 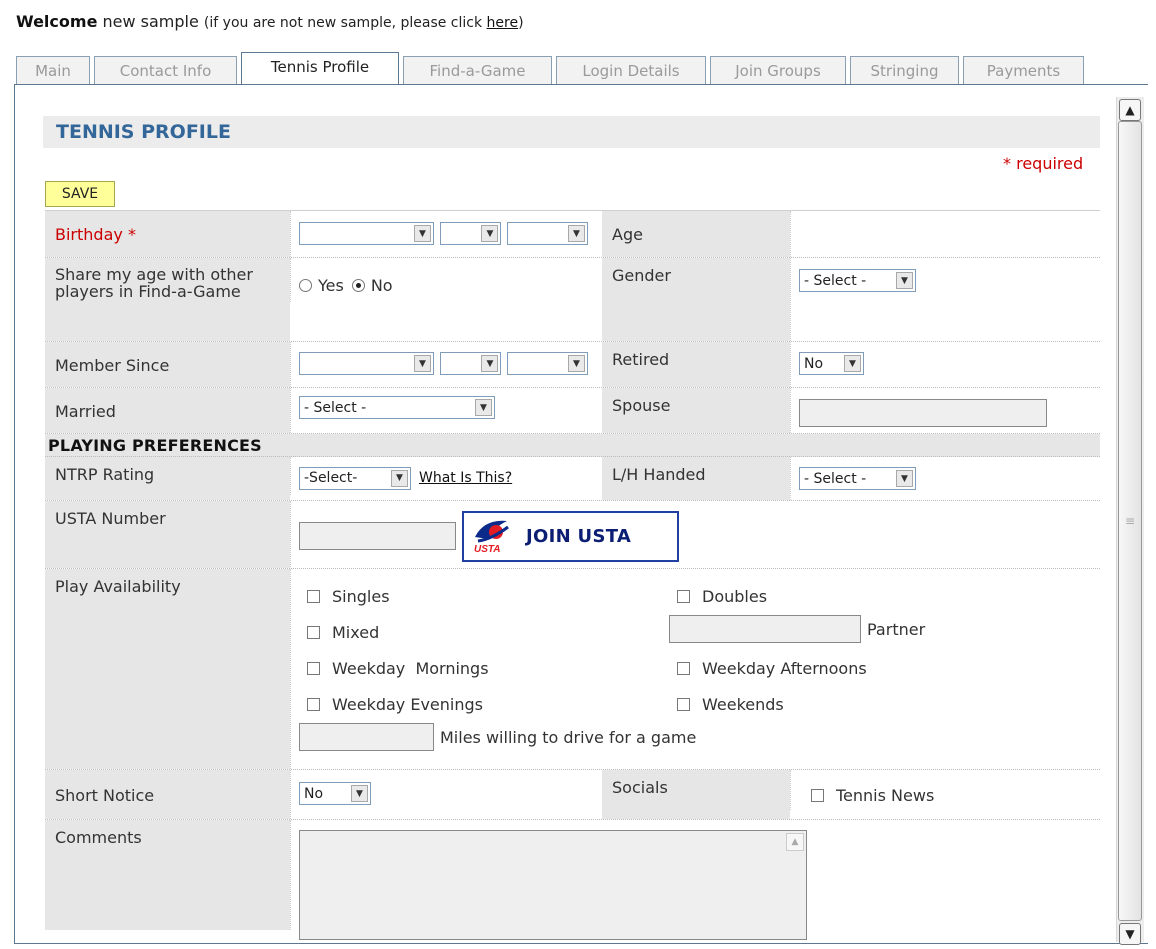 What do you see at coordinates (397, 407) in the screenshot?
I see `married-select: - Select - ▼` at bounding box center [397, 407].